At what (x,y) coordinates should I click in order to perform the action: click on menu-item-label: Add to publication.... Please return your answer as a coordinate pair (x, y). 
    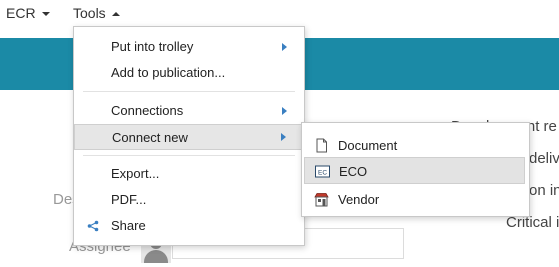
    Looking at the image, I should click on (168, 72).